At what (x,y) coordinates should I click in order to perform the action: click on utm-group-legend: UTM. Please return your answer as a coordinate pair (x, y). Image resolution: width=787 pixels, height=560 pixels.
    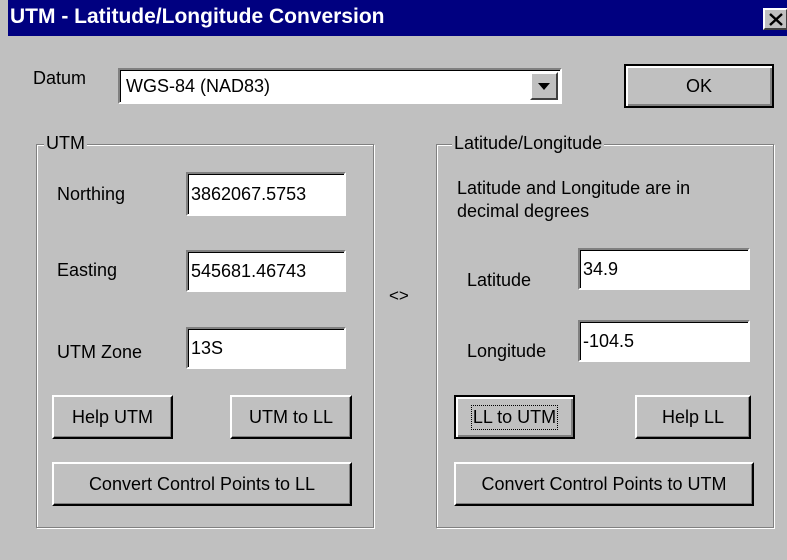
    Looking at the image, I should click on (65, 143).